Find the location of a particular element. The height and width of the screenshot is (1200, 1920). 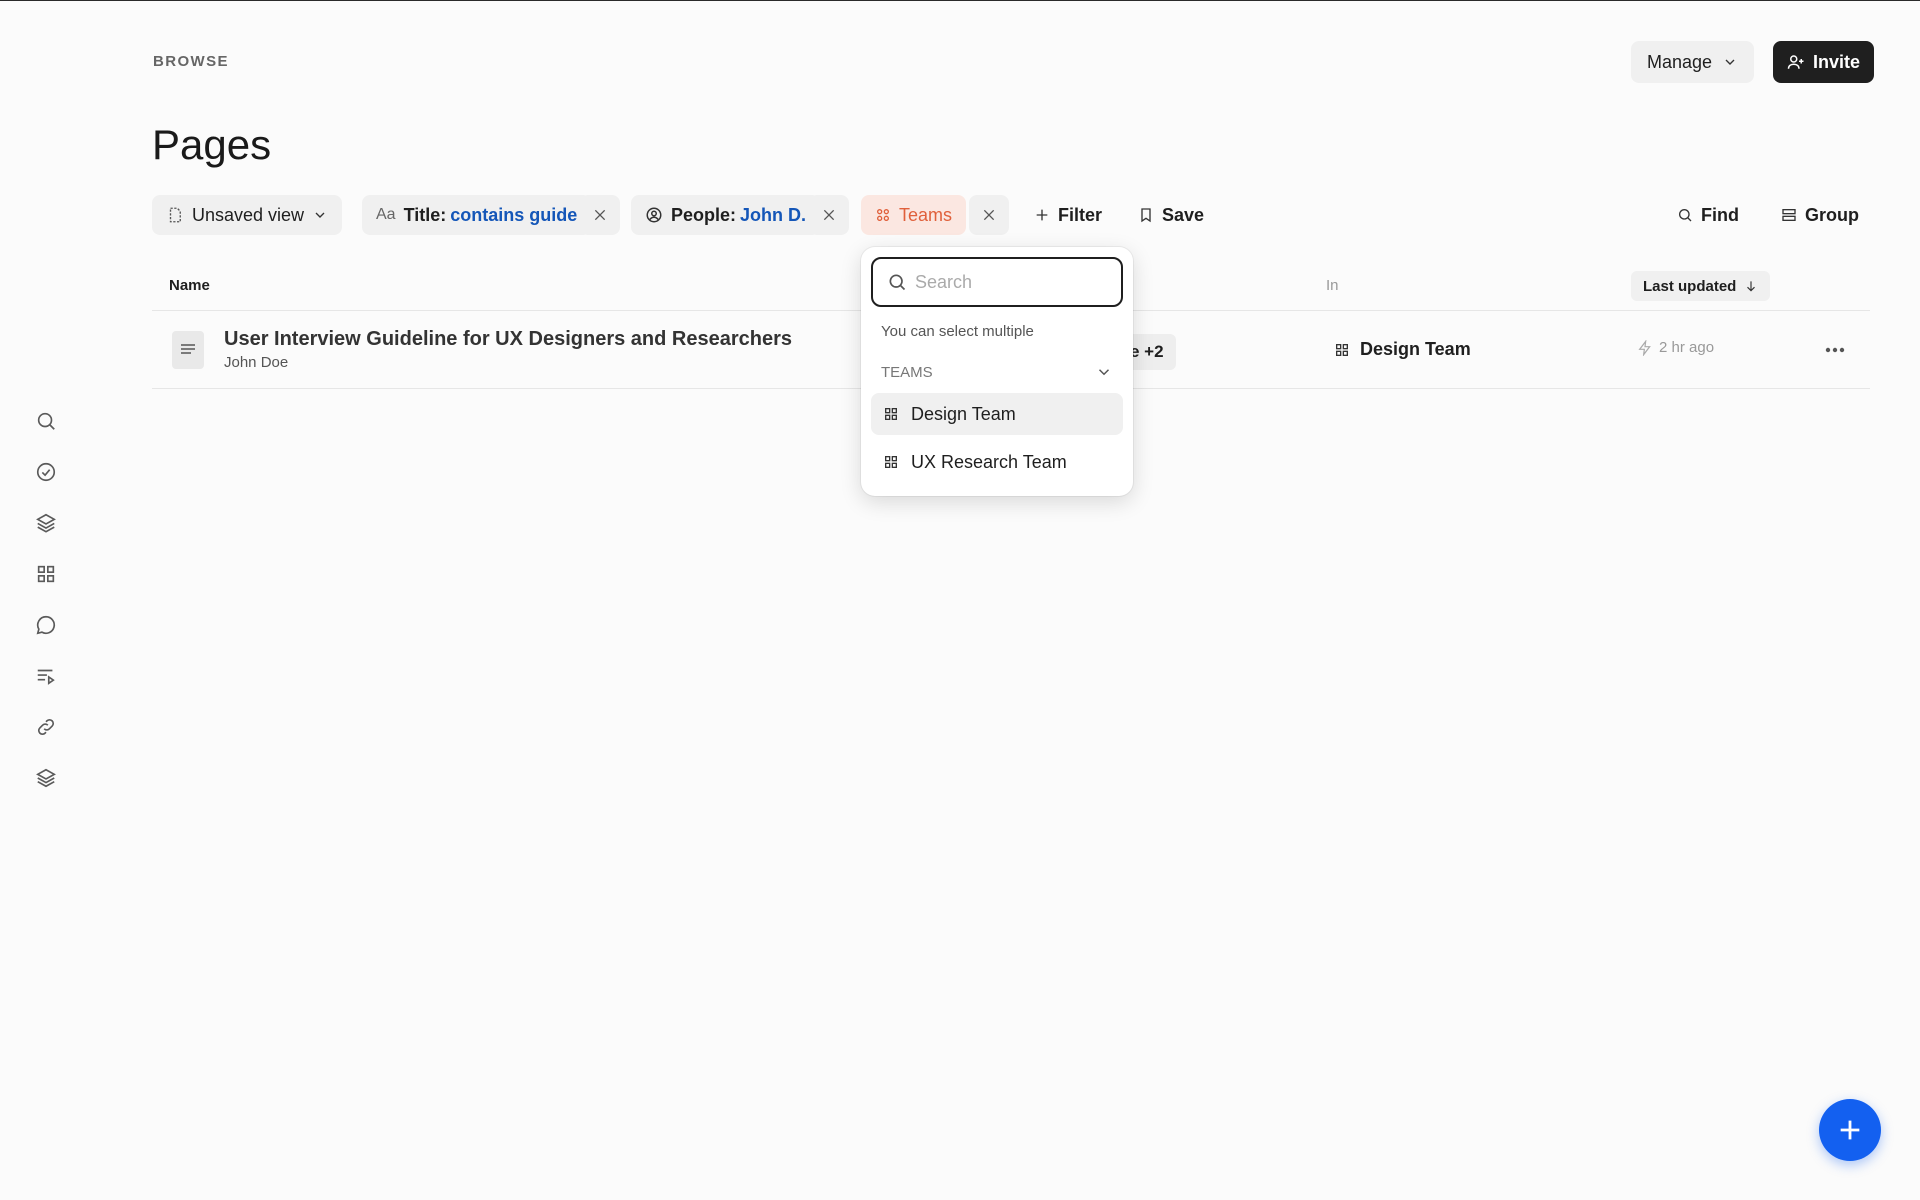

column-header-name: Name is located at coordinates (189, 285).